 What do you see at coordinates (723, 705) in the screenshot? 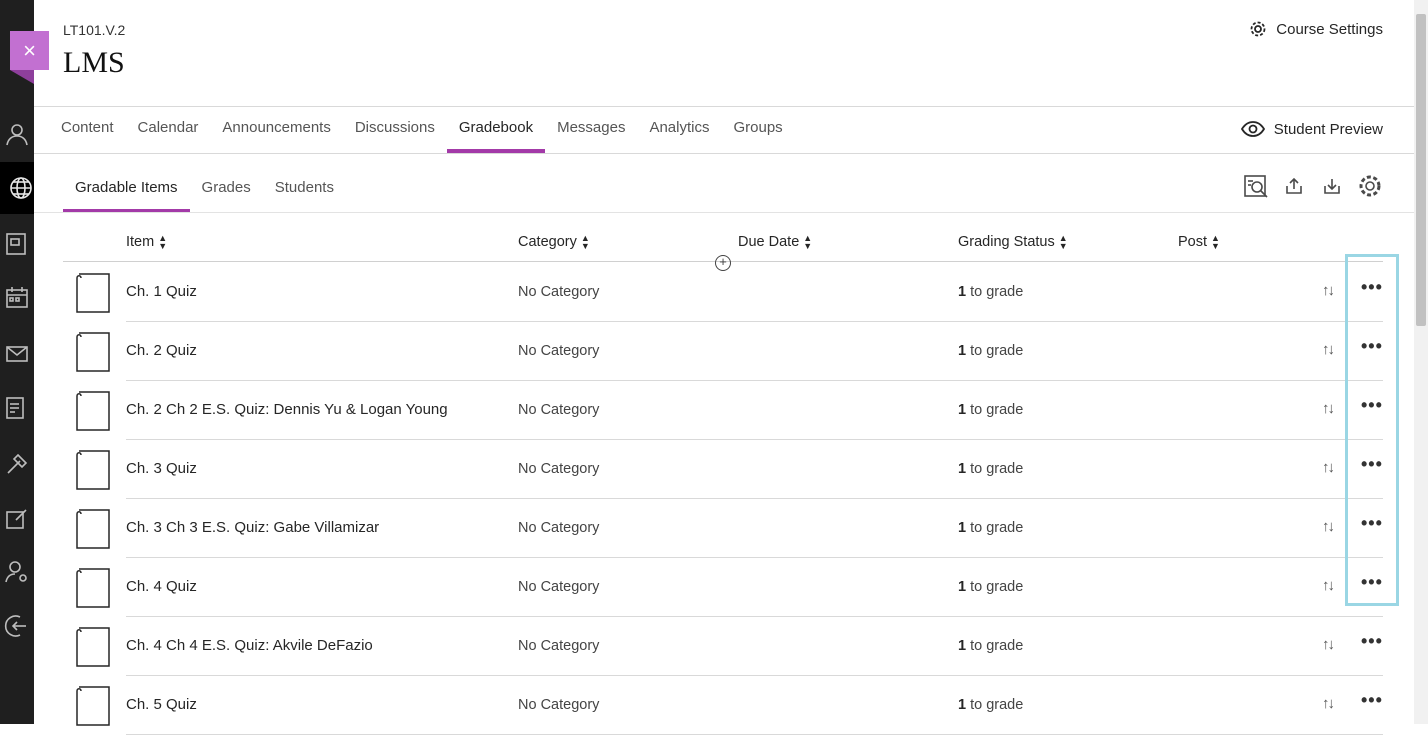
I see `table-row: Ch. 5 Quiz No Category 1 to grade ↑↓ •••` at bounding box center [723, 705].